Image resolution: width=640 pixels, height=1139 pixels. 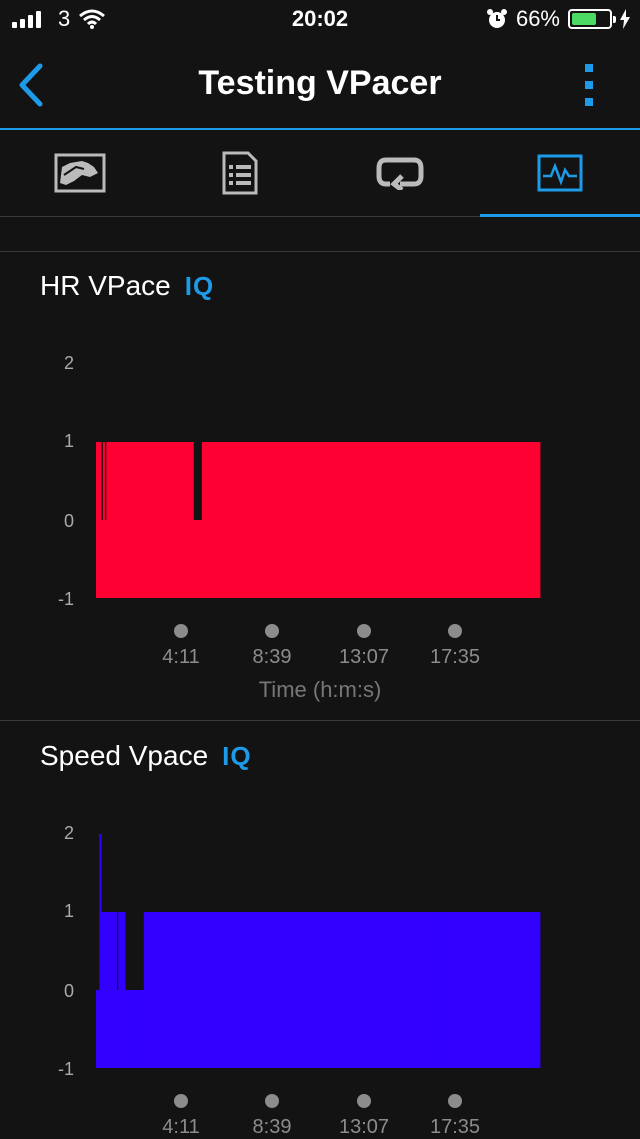 What do you see at coordinates (455, 657) in the screenshot?
I see `x-tick-label: 17:35` at bounding box center [455, 657].